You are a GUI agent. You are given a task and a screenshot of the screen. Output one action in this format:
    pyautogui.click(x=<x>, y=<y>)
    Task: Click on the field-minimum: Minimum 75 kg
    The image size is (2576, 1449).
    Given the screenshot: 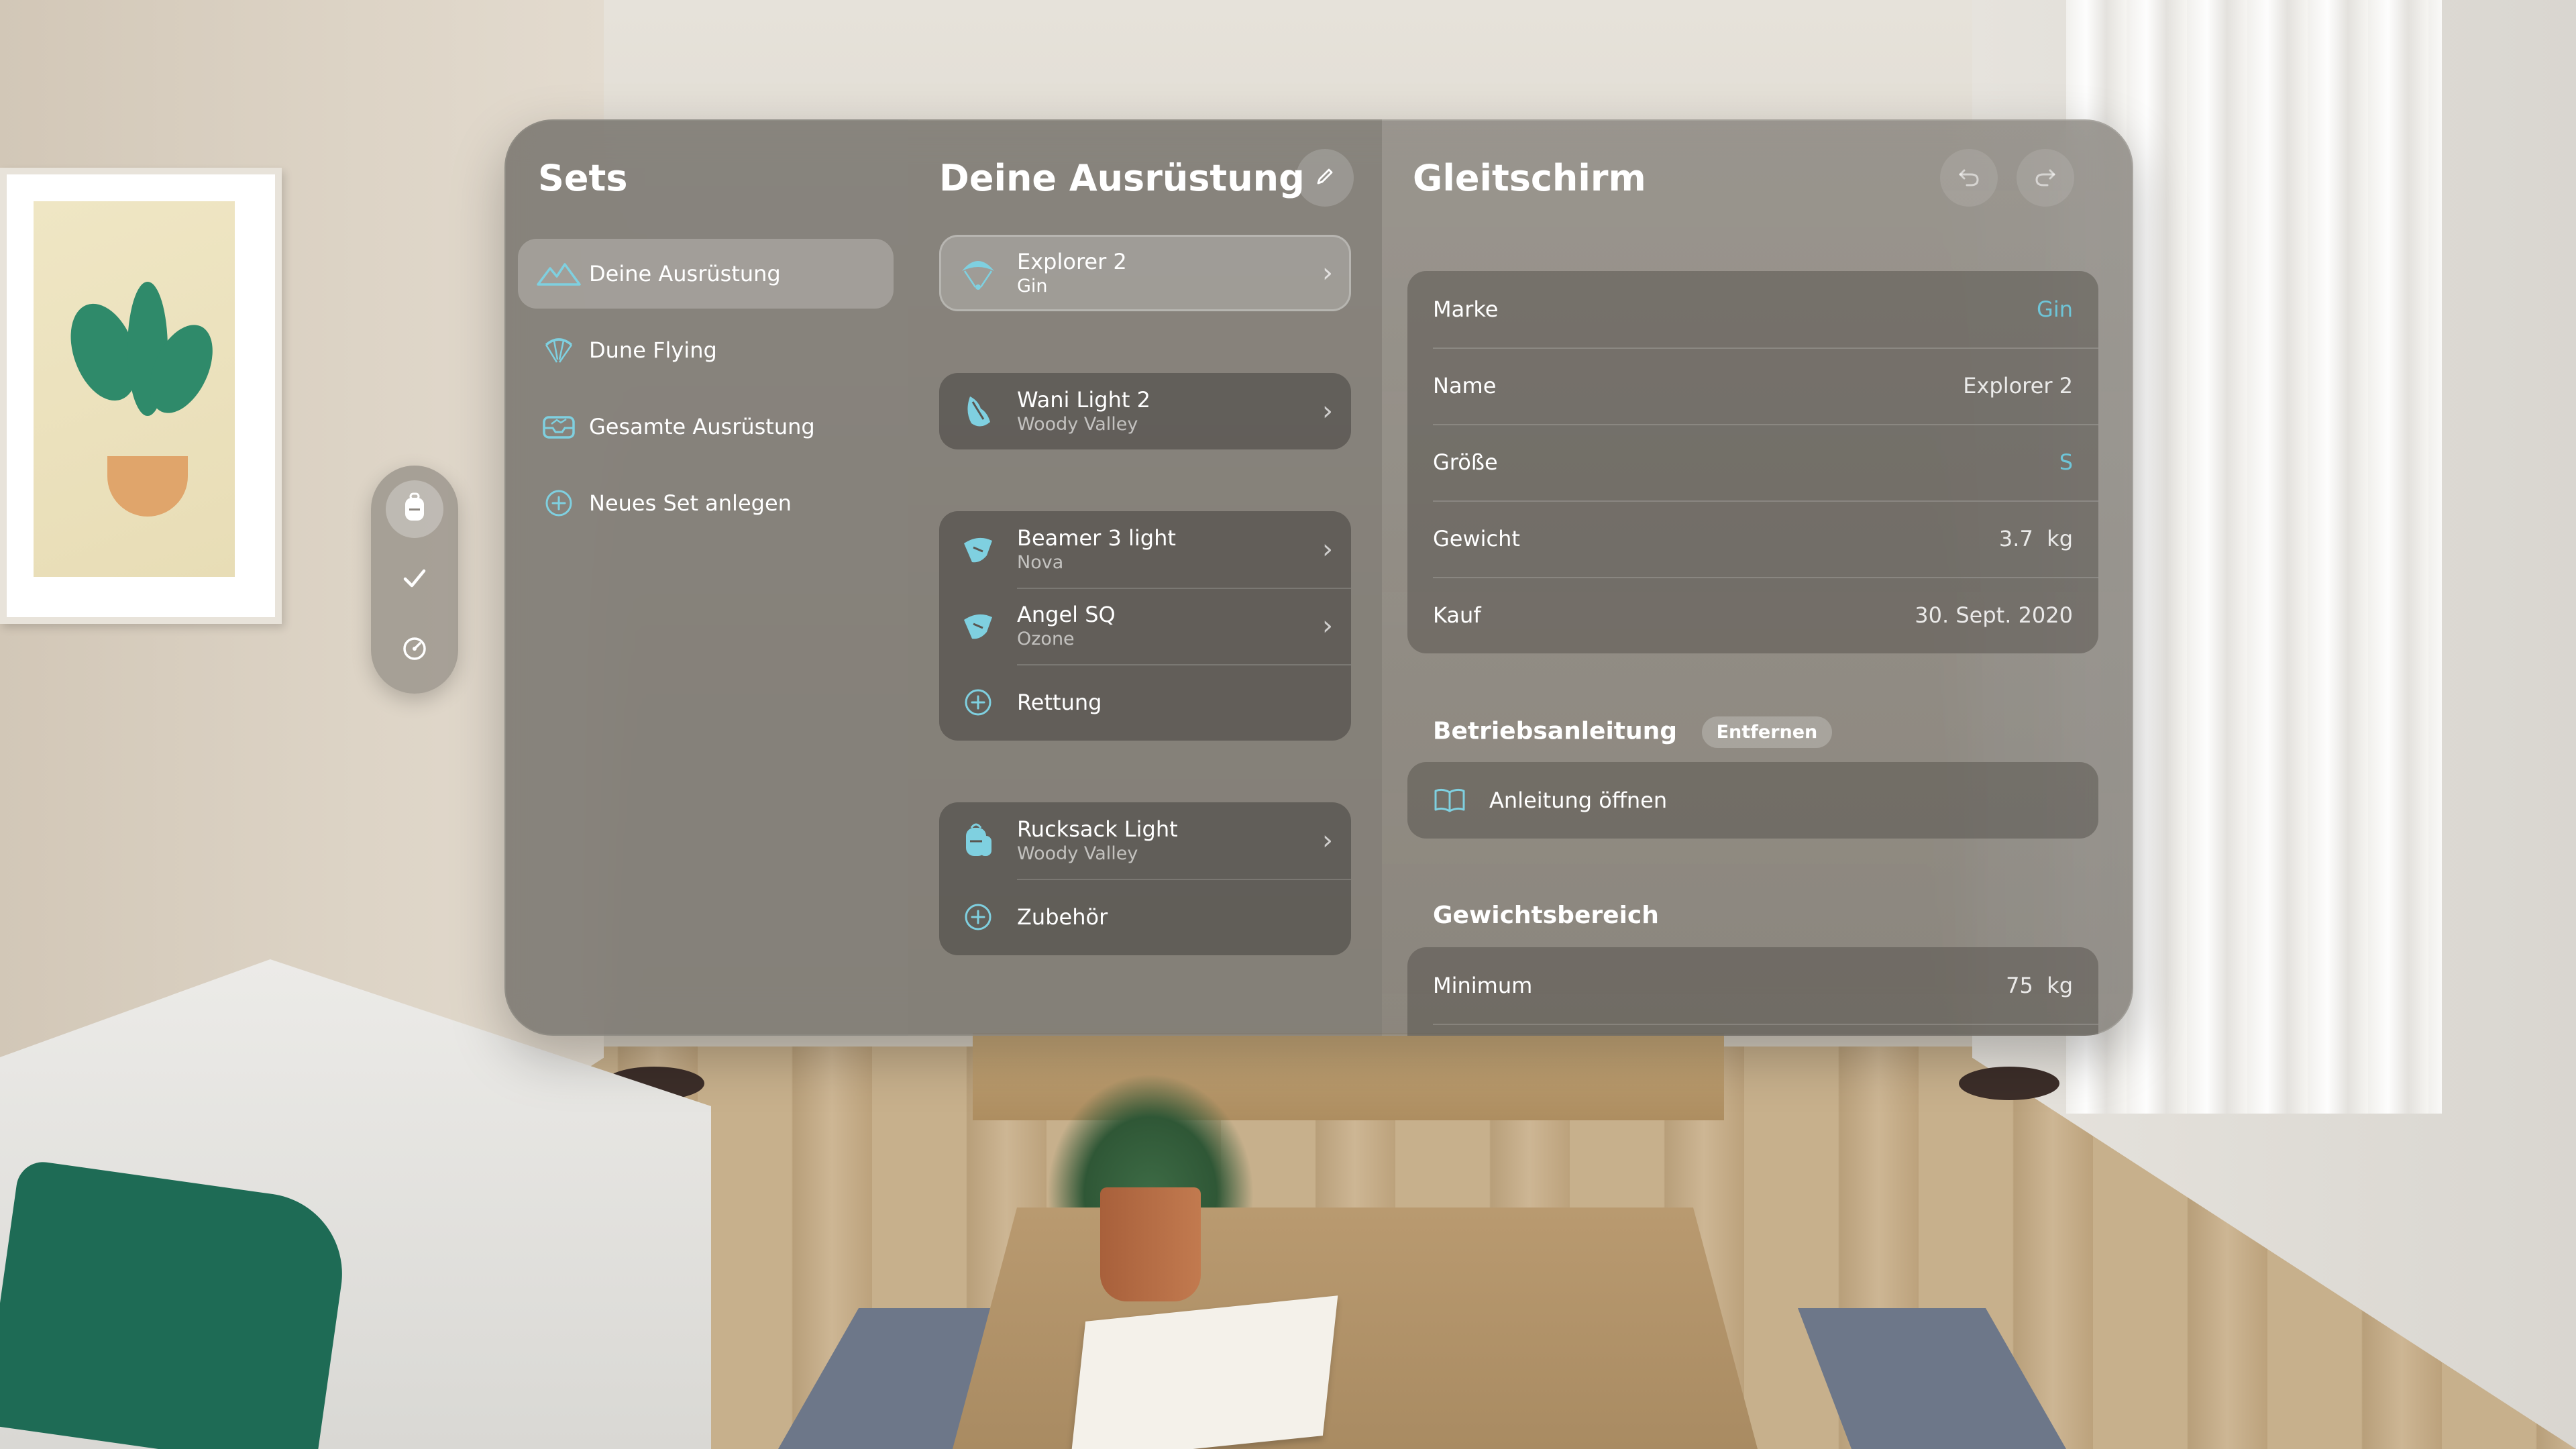 What is the action you would take?
    pyautogui.click(x=1752, y=985)
    